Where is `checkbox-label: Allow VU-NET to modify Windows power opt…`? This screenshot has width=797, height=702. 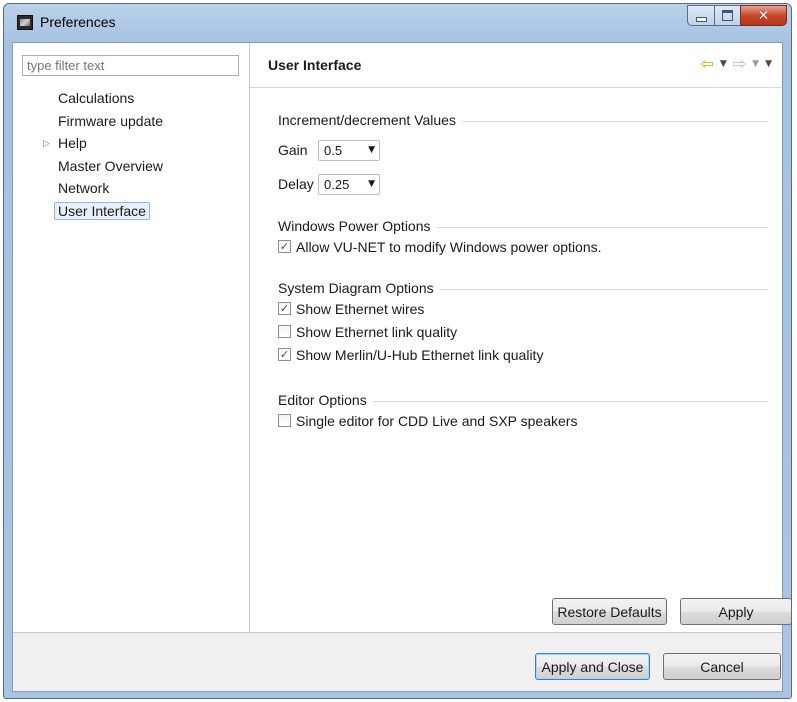
checkbox-label: Allow VU-NET to modify Windows power opt… is located at coordinates (449, 246).